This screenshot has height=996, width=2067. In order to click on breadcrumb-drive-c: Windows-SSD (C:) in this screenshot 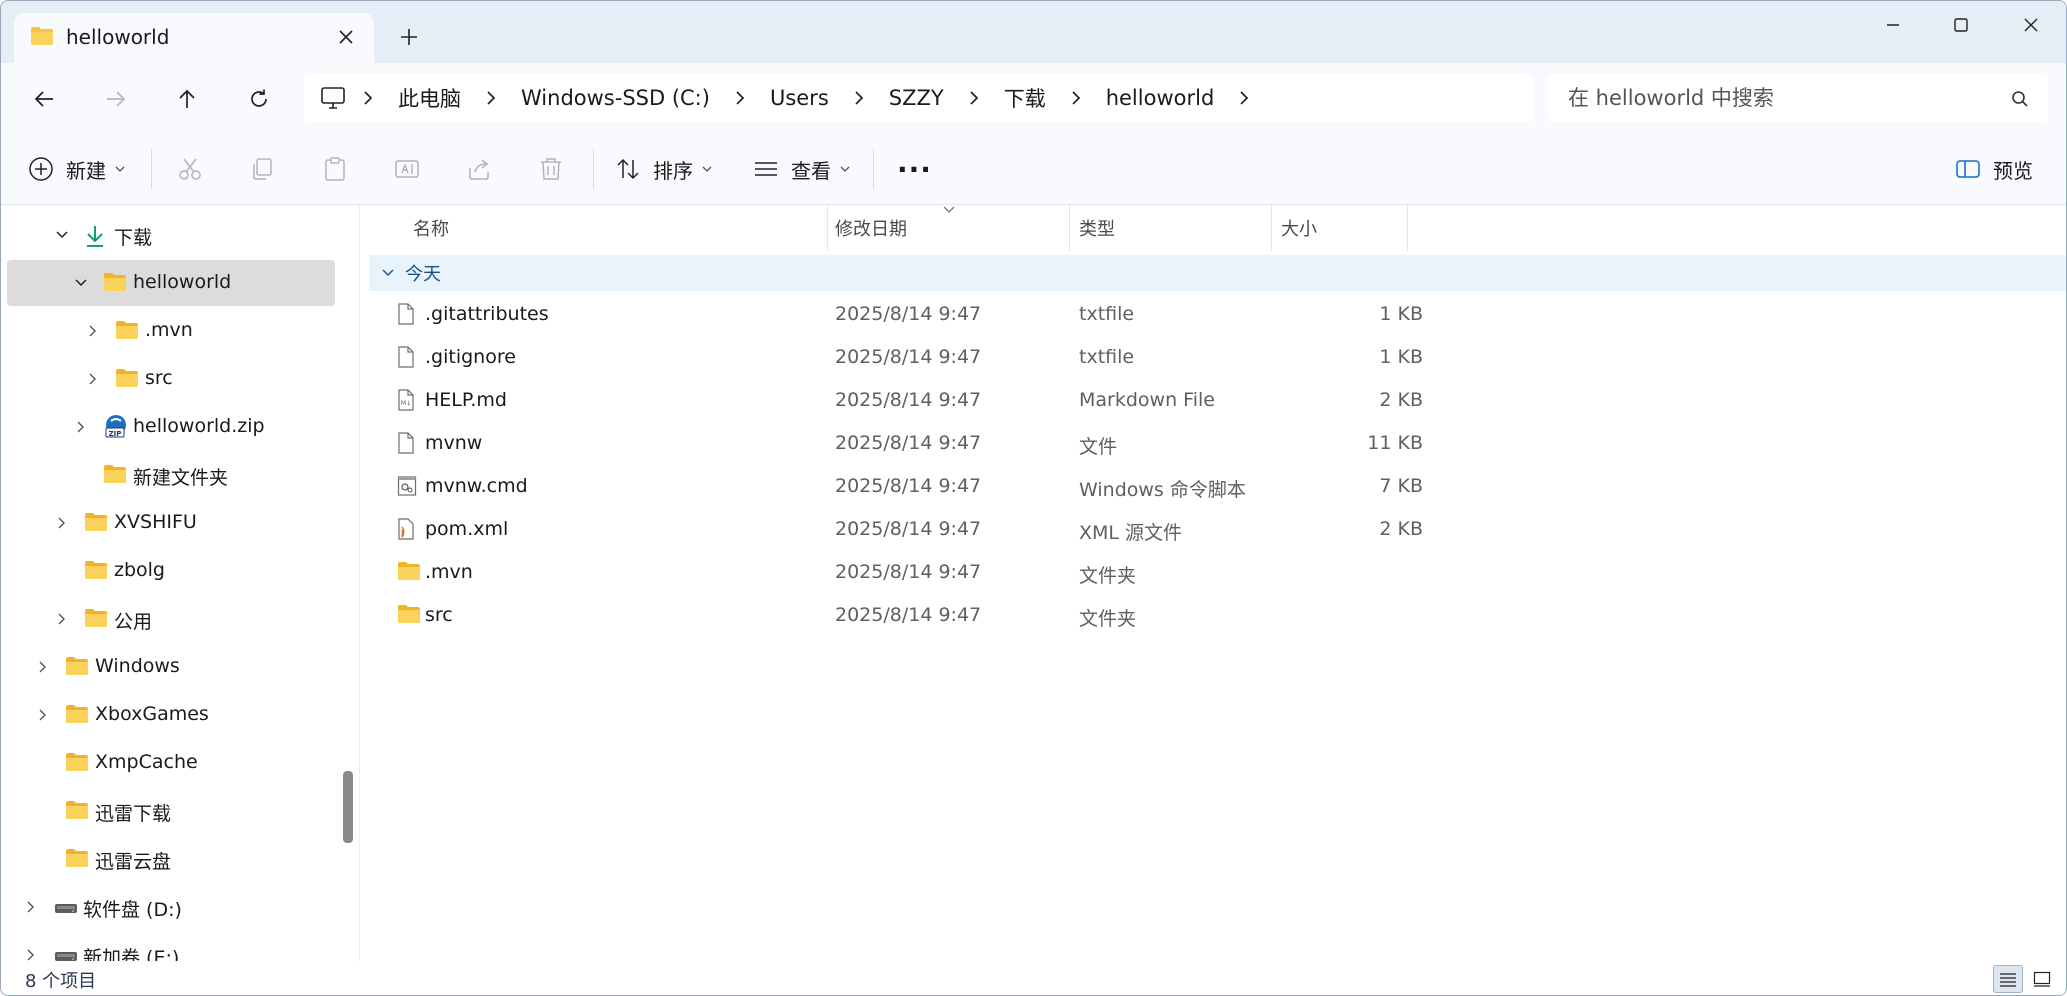, I will do `click(615, 98)`.